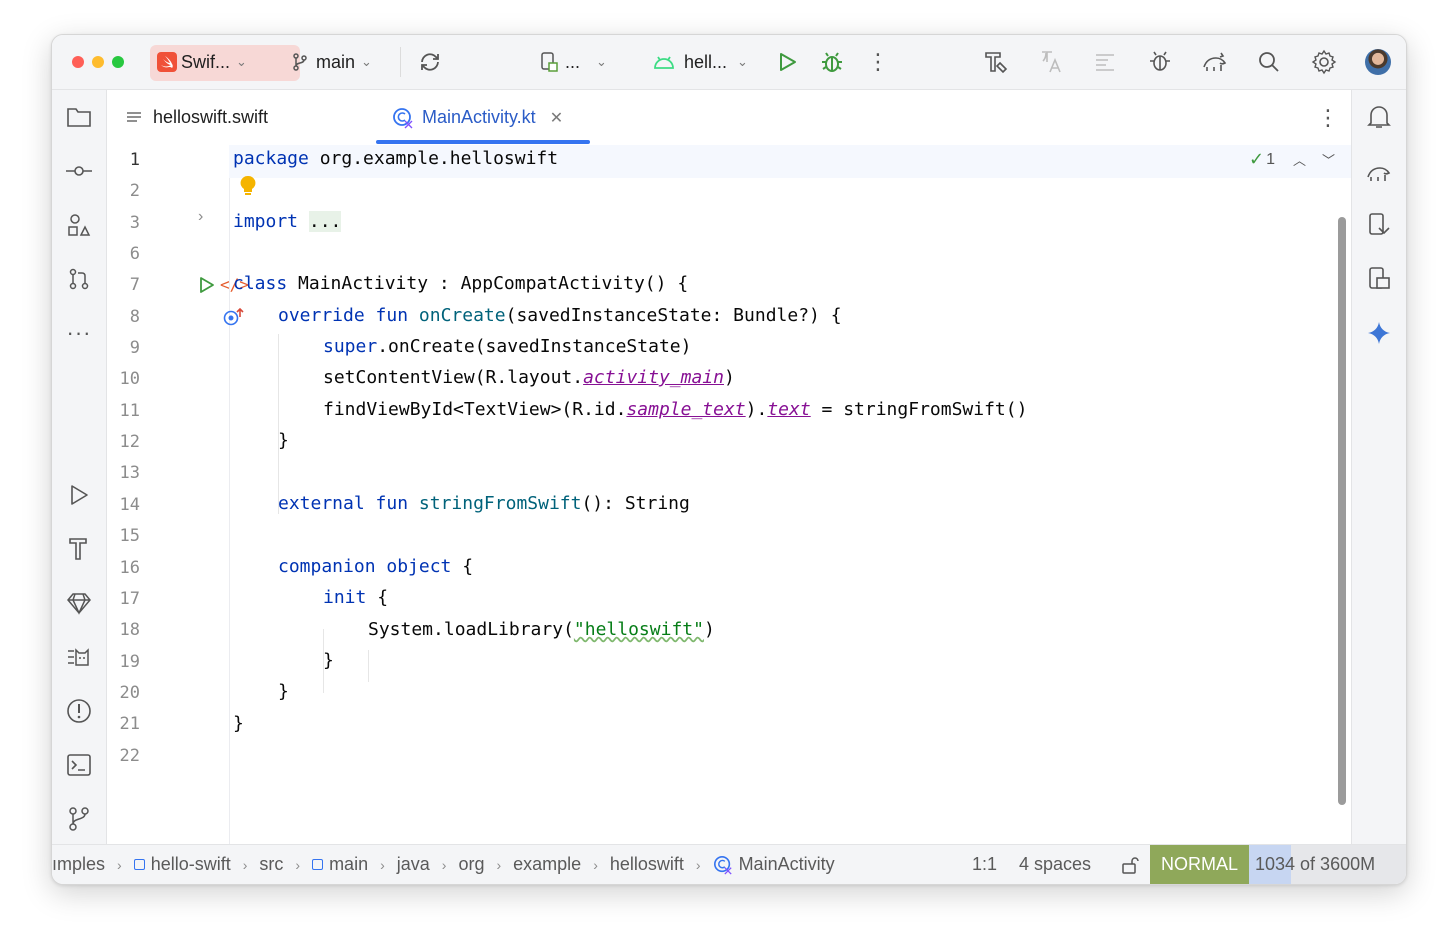 This screenshot has width=1456, height=950. What do you see at coordinates (345, 597) in the screenshot?
I see `keyword: init` at bounding box center [345, 597].